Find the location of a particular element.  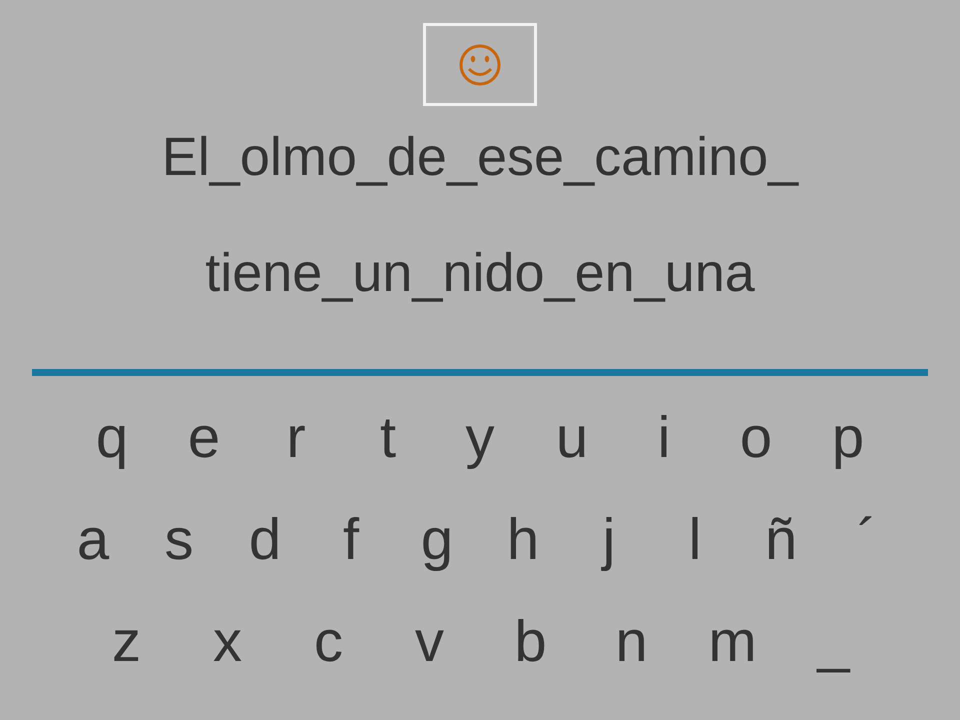

key-button: ´ is located at coordinates (867, 540).